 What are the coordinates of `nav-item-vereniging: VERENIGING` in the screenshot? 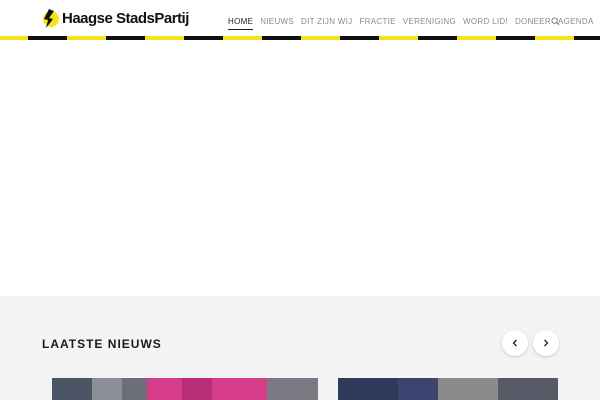 It's located at (429, 21).